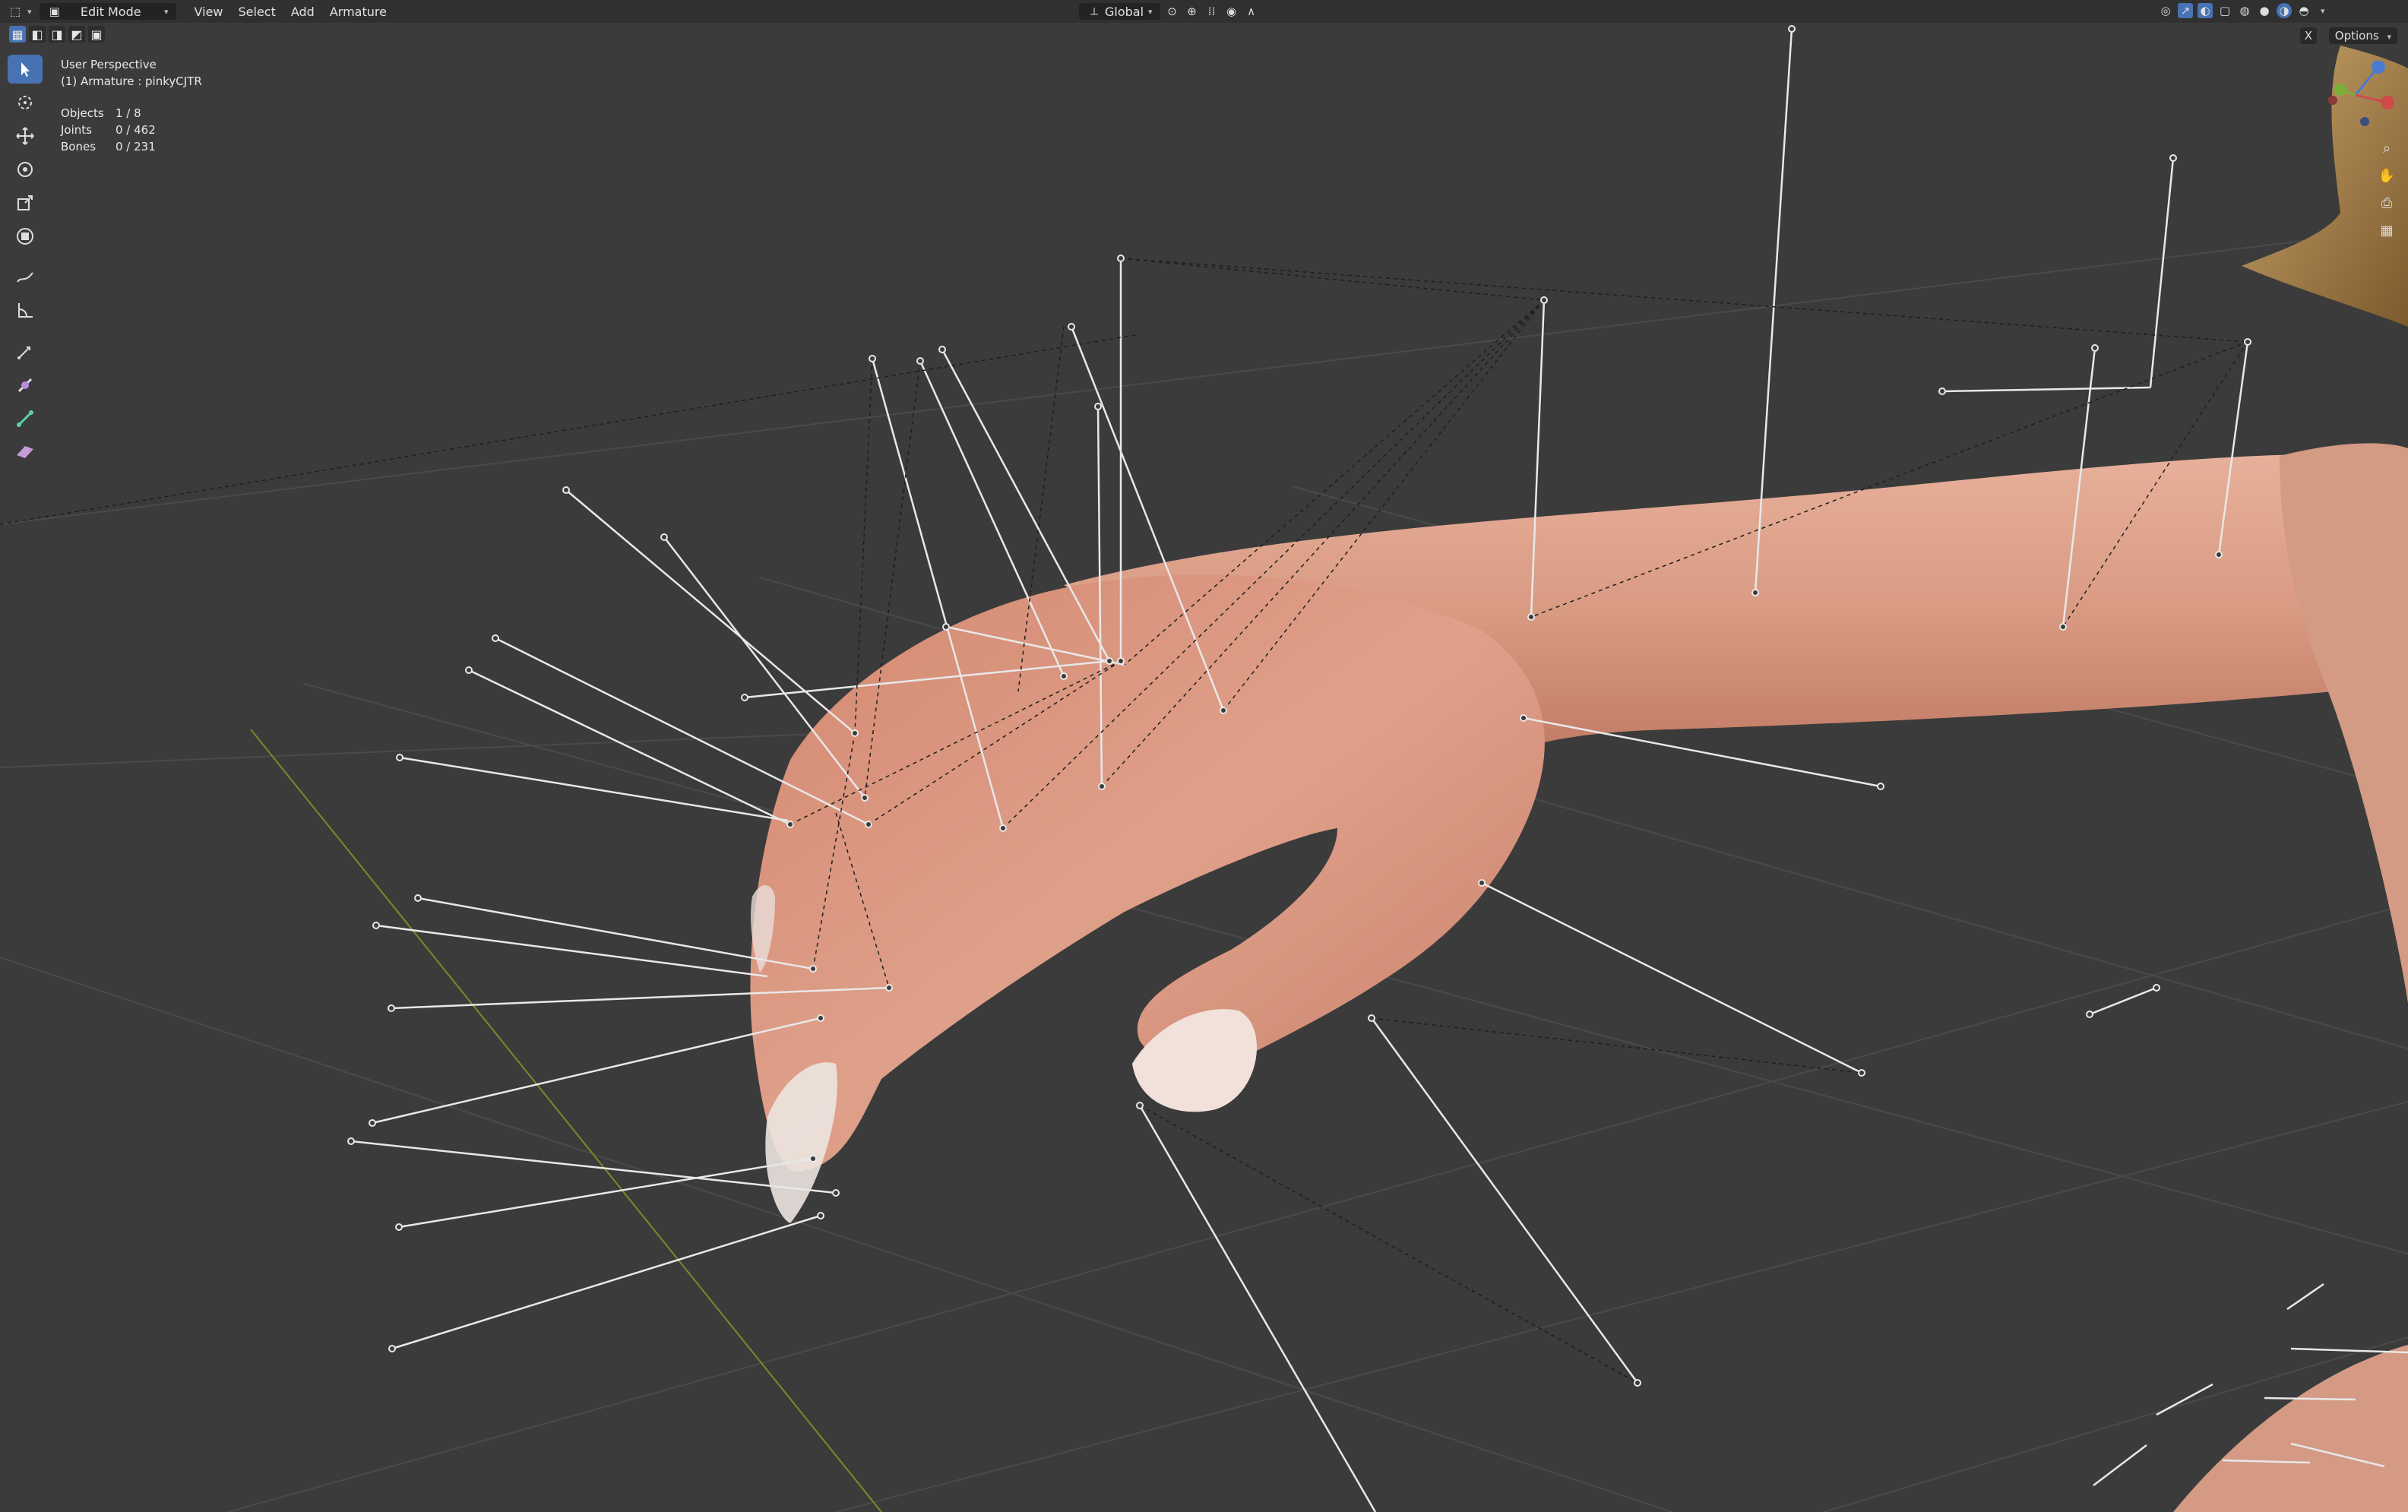 This screenshot has width=2408, height=1512. Describe the element at coordinates (2386, 175) in the screenshot. I see `pan-hand-icon: ✋` at that location.